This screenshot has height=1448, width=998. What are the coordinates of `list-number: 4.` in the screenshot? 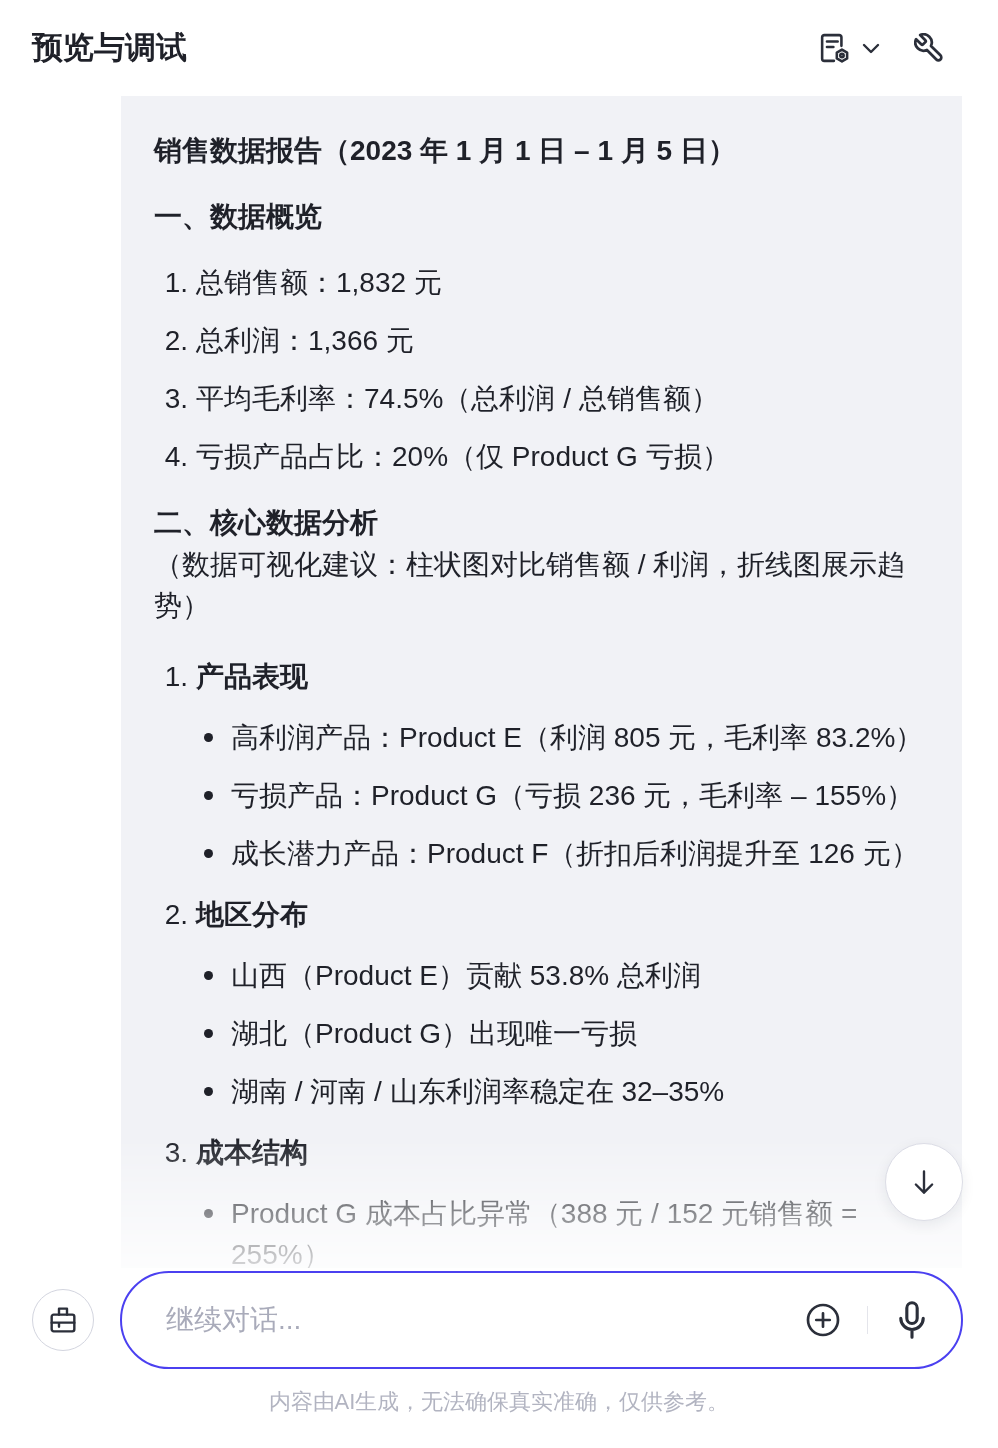 It's located at (175, 457).